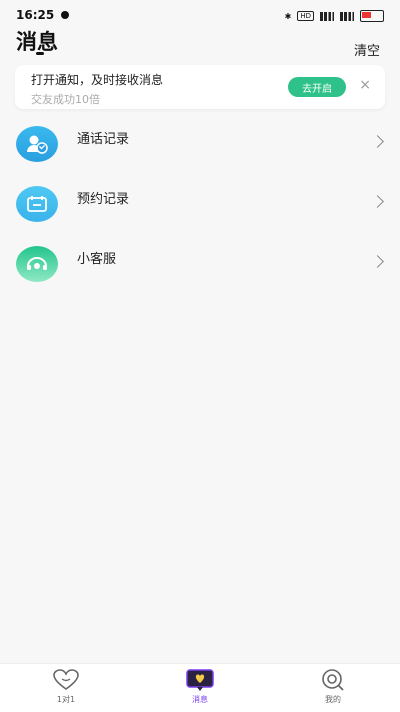 This screenshot has width=400, height=712. Describe the element at coordinates (200, 14) in the screenshot. I see `status-bar: 16:25 ✱ HD` at that location.